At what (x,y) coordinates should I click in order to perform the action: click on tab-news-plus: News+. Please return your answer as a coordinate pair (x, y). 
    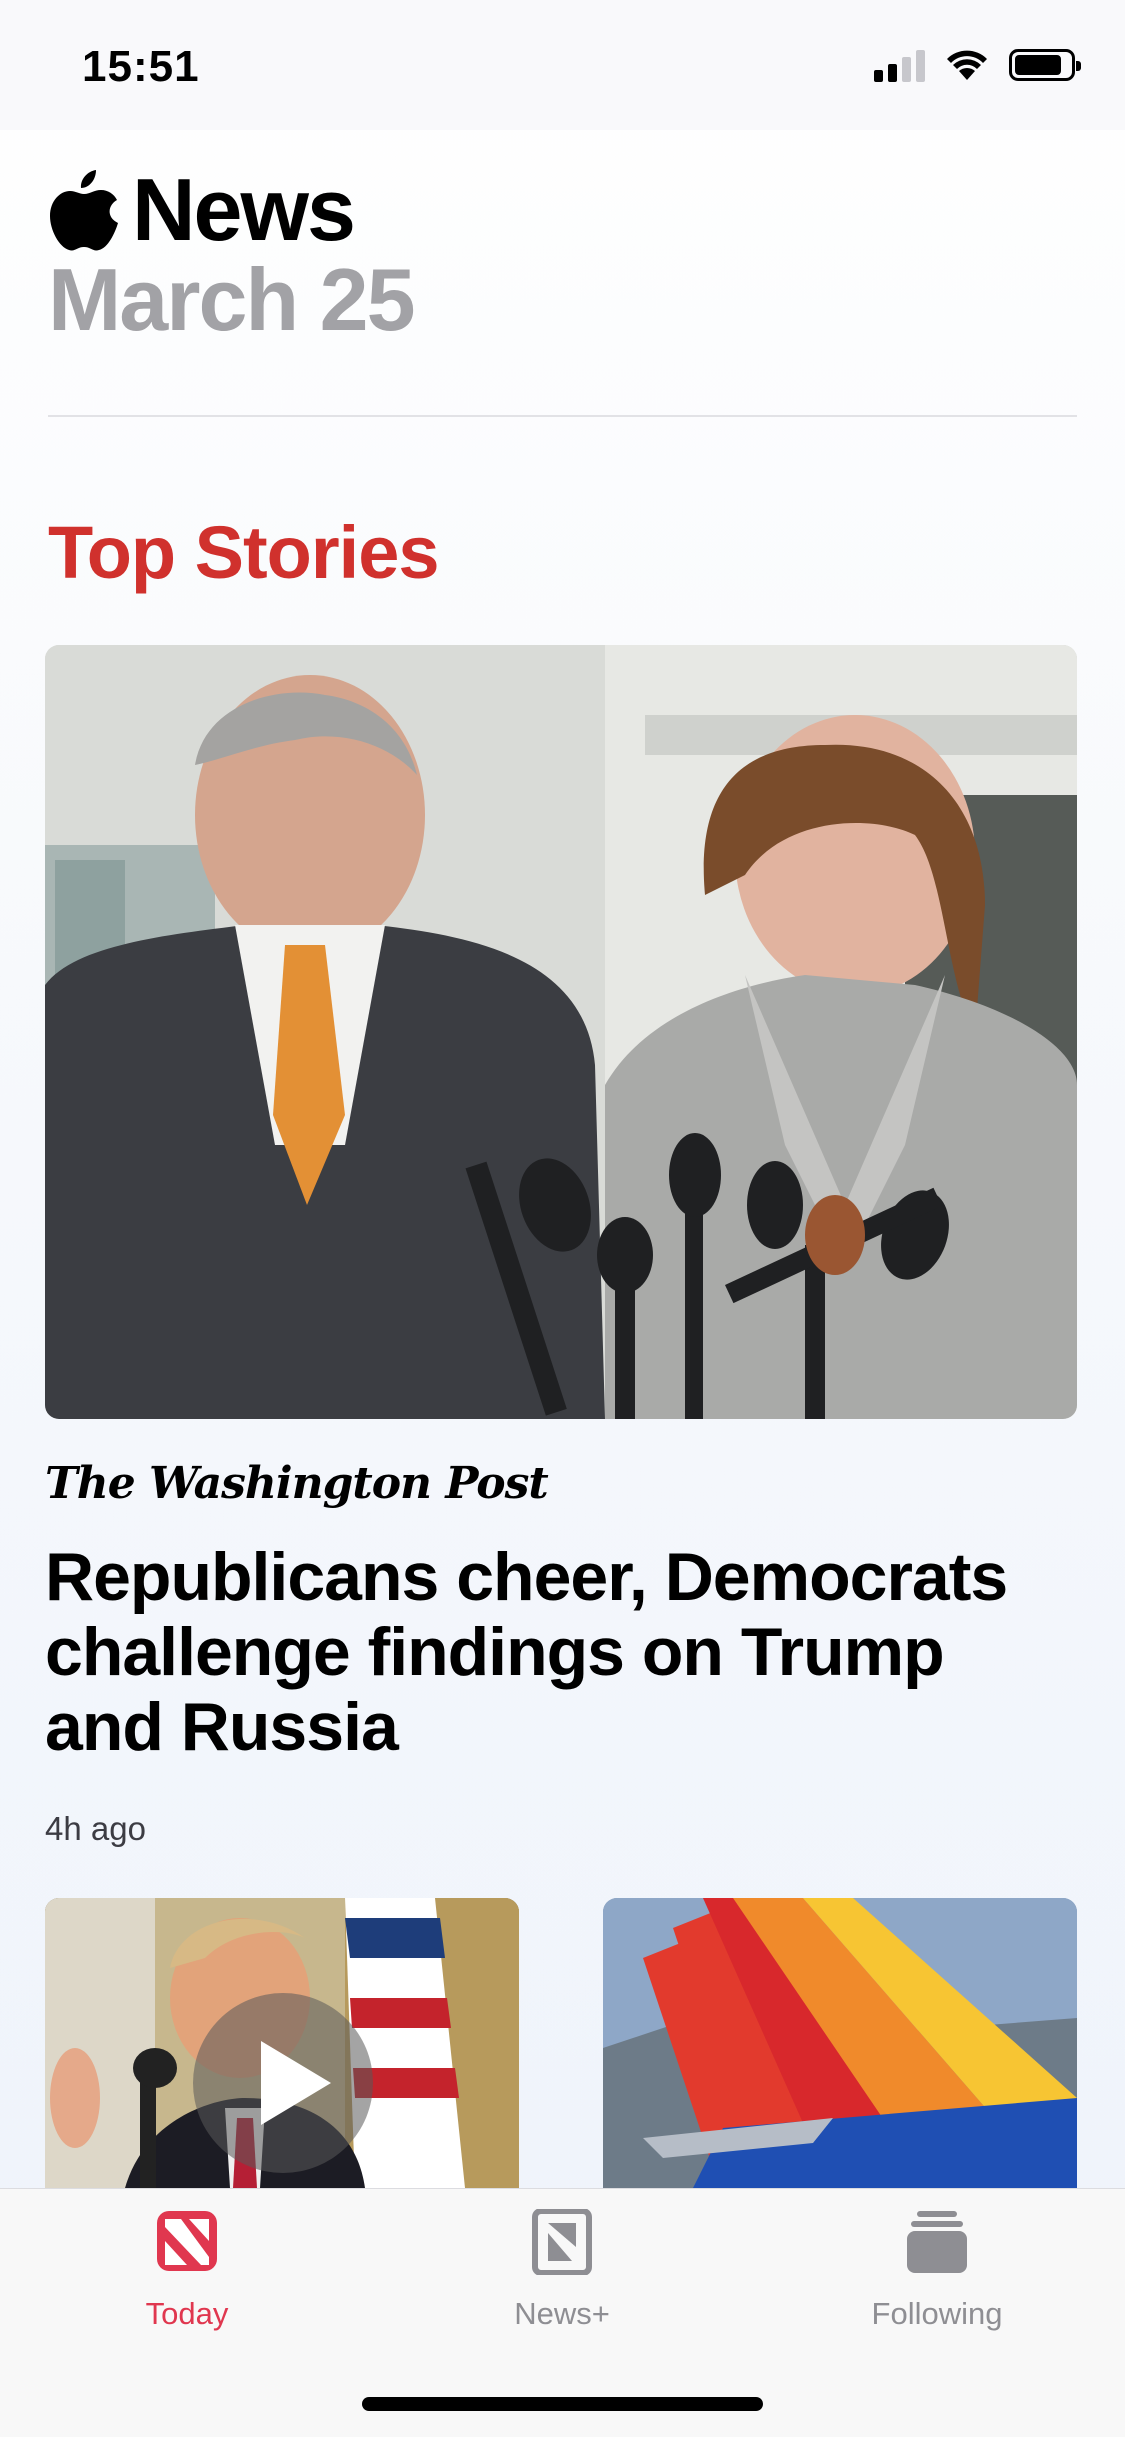
    Looking at the image, I should click on (562, 2270).